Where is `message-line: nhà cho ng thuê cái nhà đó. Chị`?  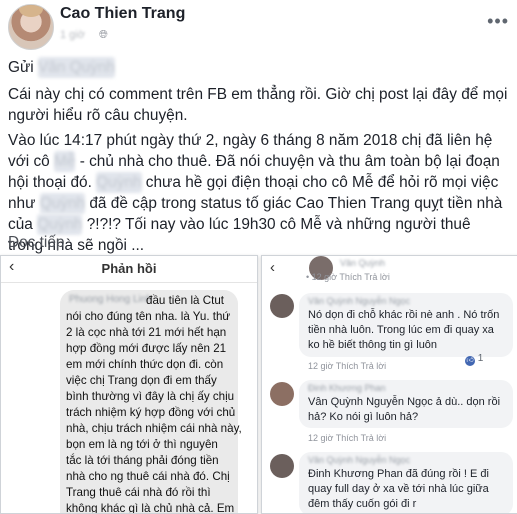 message-line: nhà cho ng thuê cái nhà đó. Chị is located at coordinates (148, 476).